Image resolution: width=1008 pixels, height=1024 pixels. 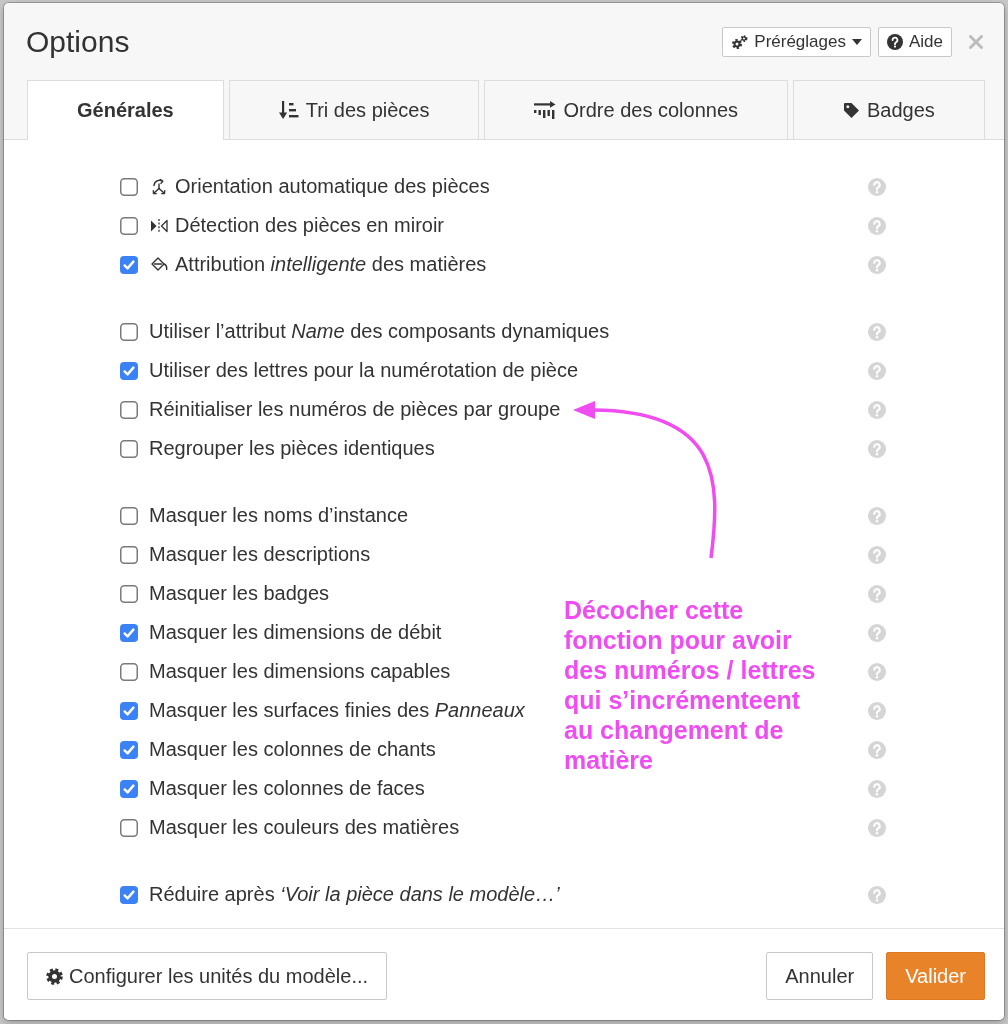 I want to click on option-label: Orientation automatique des pièces, so click(x=332, y=186).